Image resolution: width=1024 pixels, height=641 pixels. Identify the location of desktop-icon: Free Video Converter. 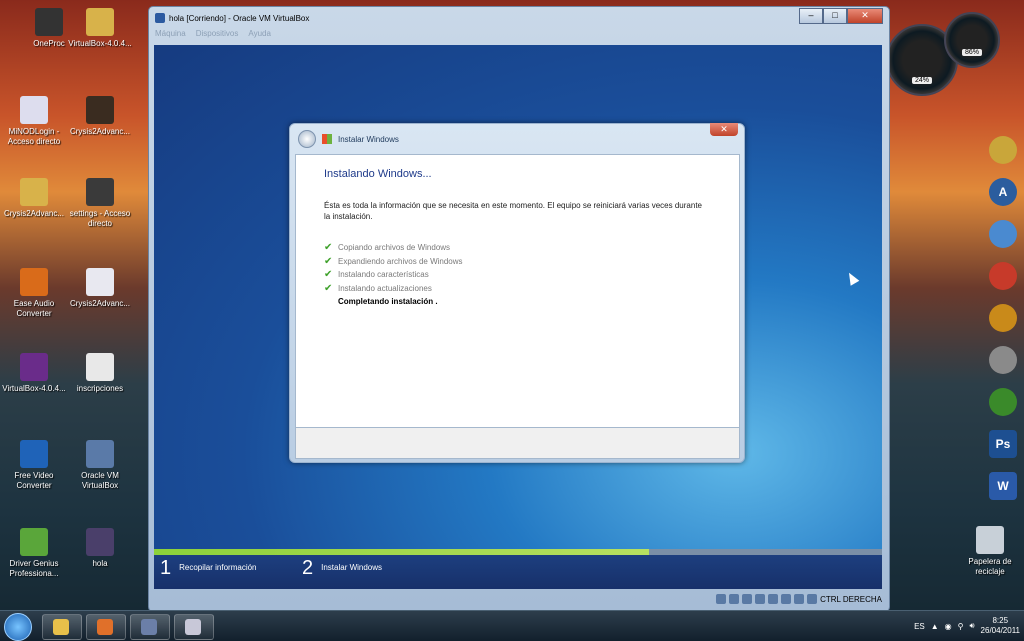
(34, 465).